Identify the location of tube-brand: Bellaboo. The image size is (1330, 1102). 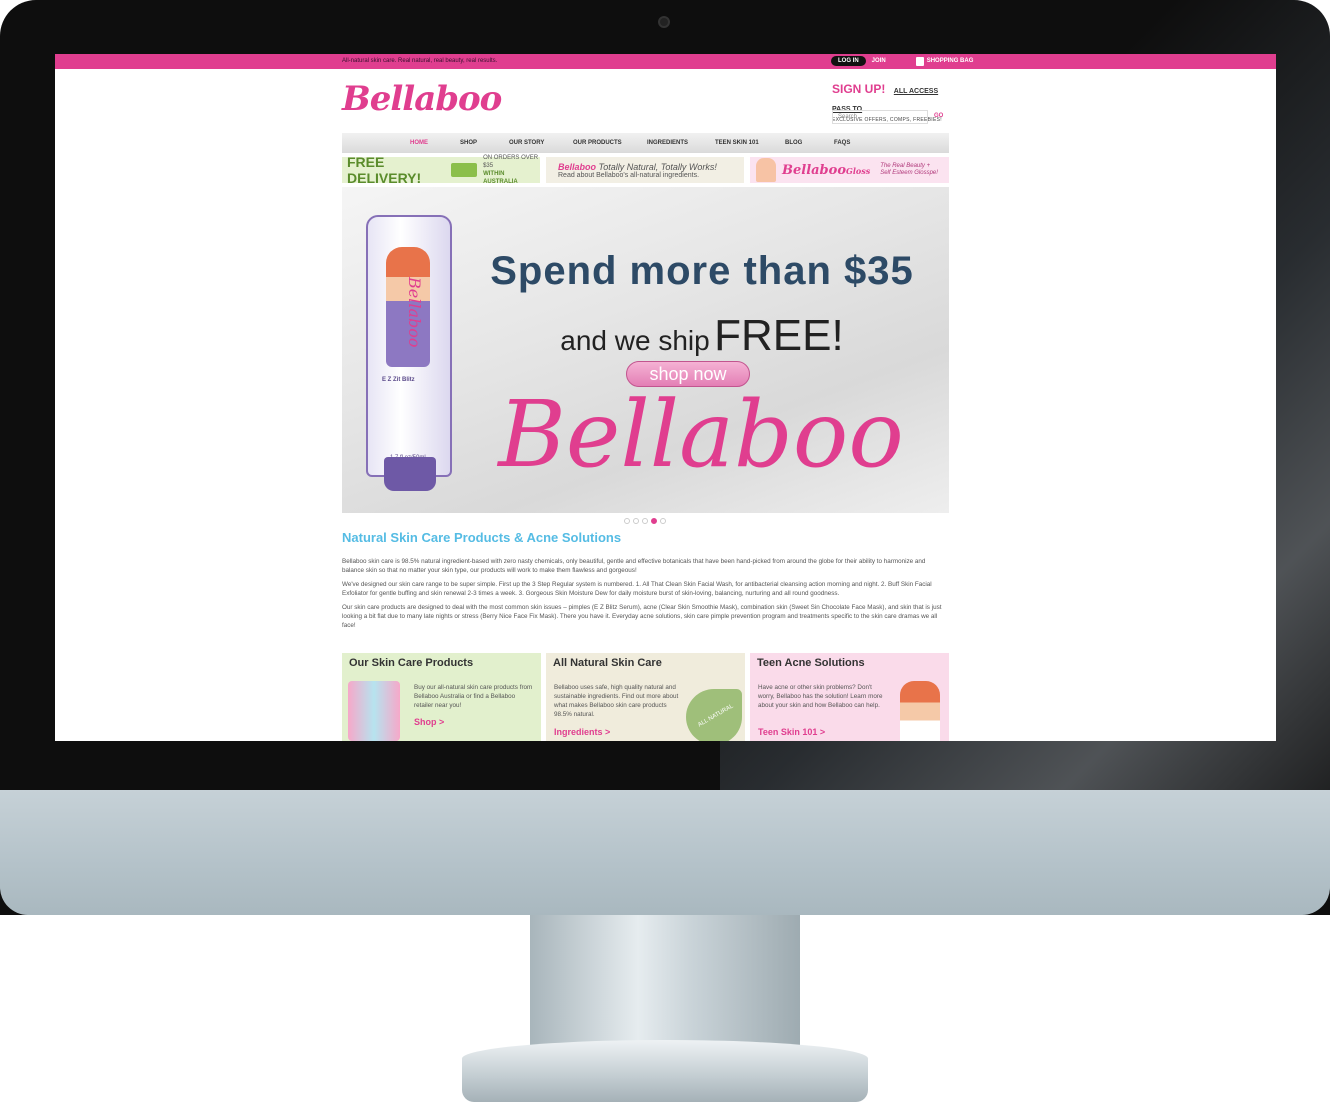
(414, 312).